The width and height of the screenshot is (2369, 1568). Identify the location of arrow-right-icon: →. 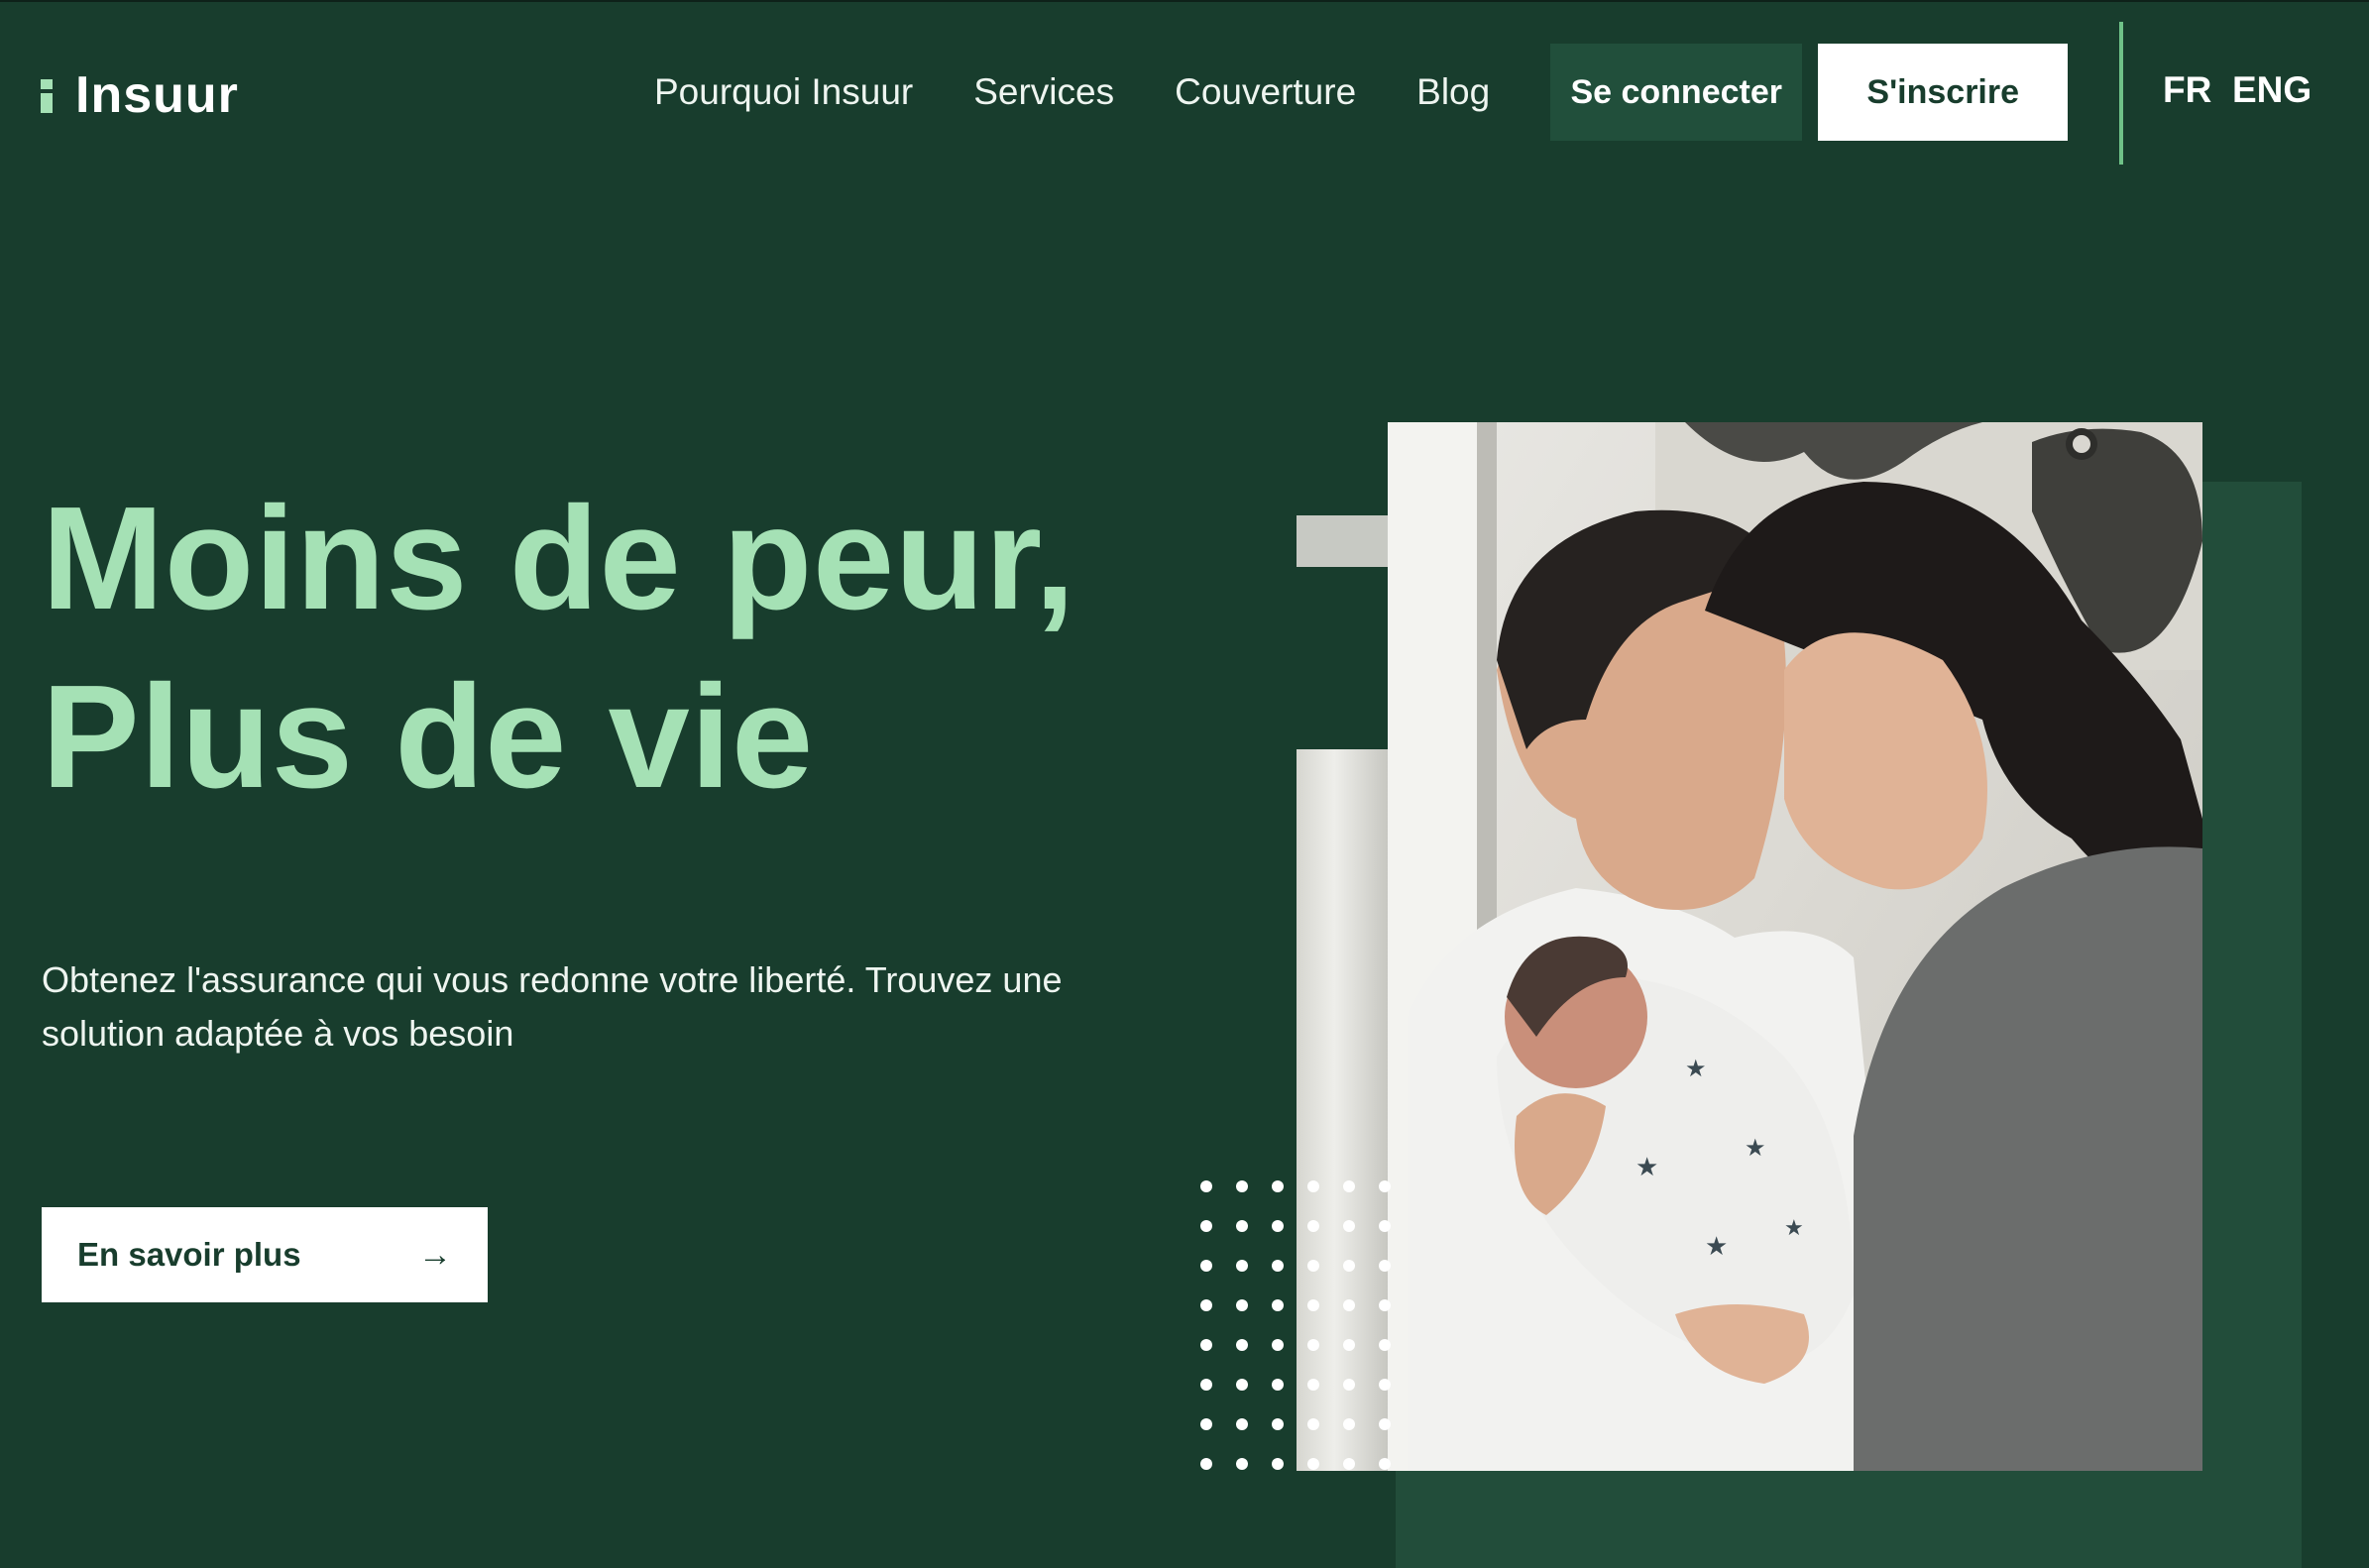
(435, 1254).